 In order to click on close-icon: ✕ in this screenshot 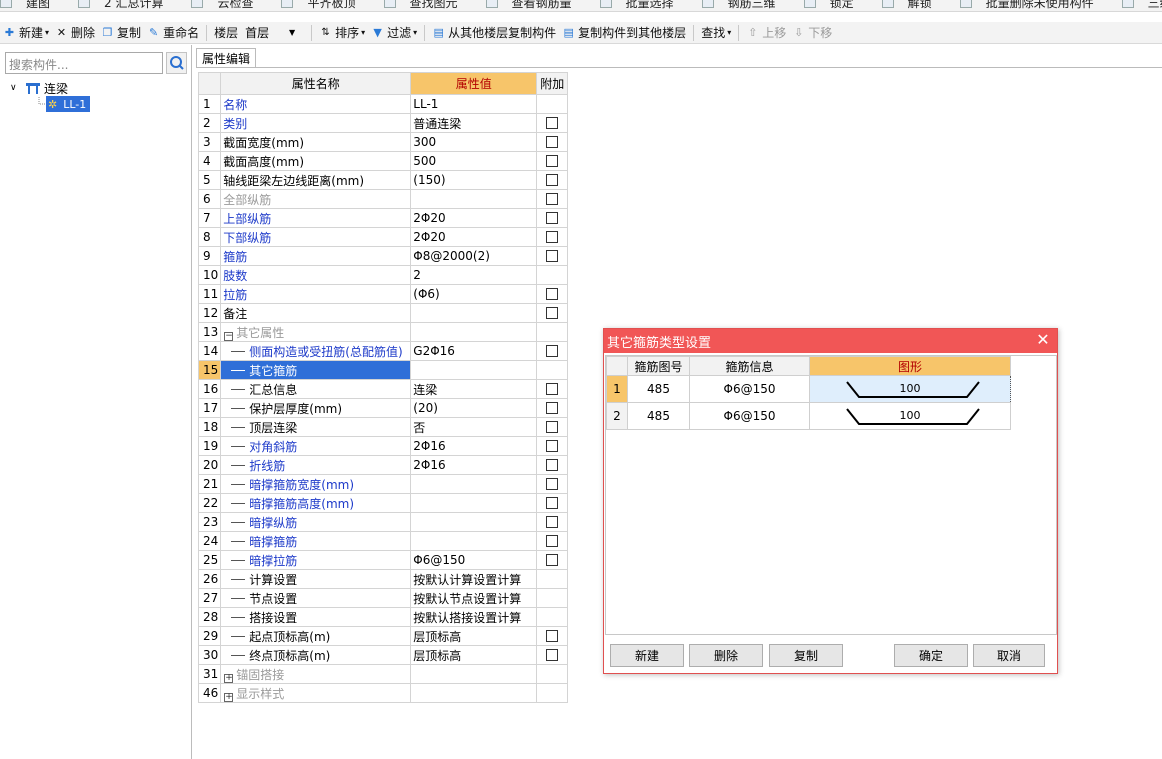, I will do `click(1043, 340)`.